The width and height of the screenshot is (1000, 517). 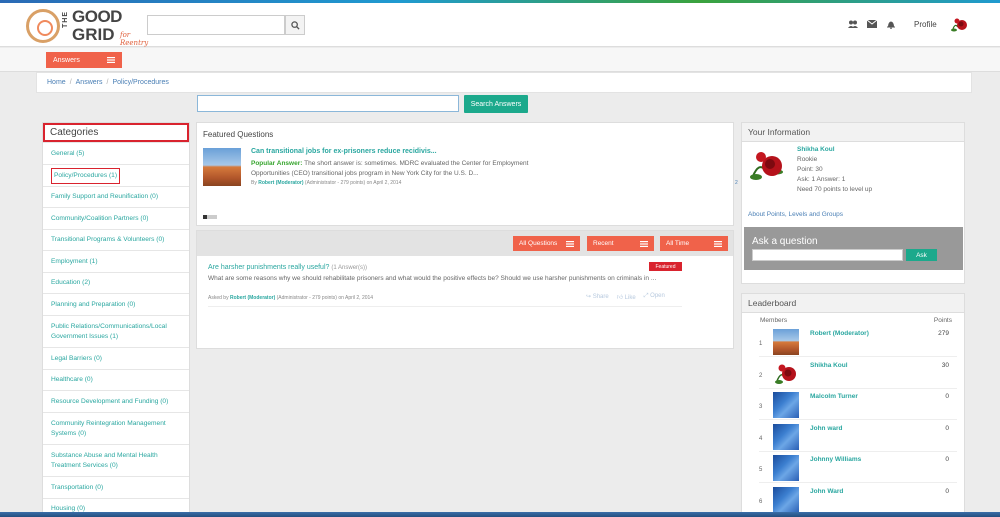 I want to click on featured-thumbnail, so click(x=222, y=167).